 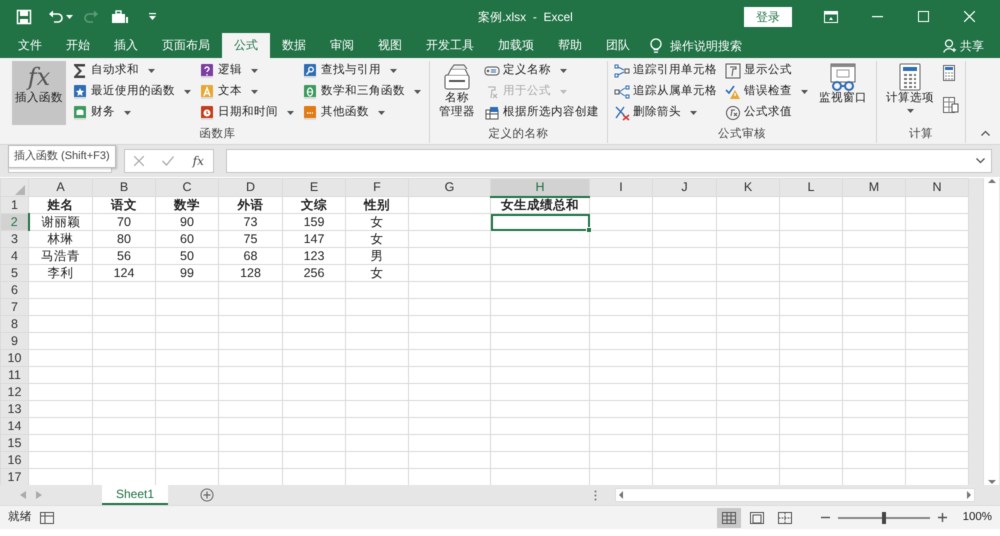 I want to click on column-header: D, so click(x=250, y=187).